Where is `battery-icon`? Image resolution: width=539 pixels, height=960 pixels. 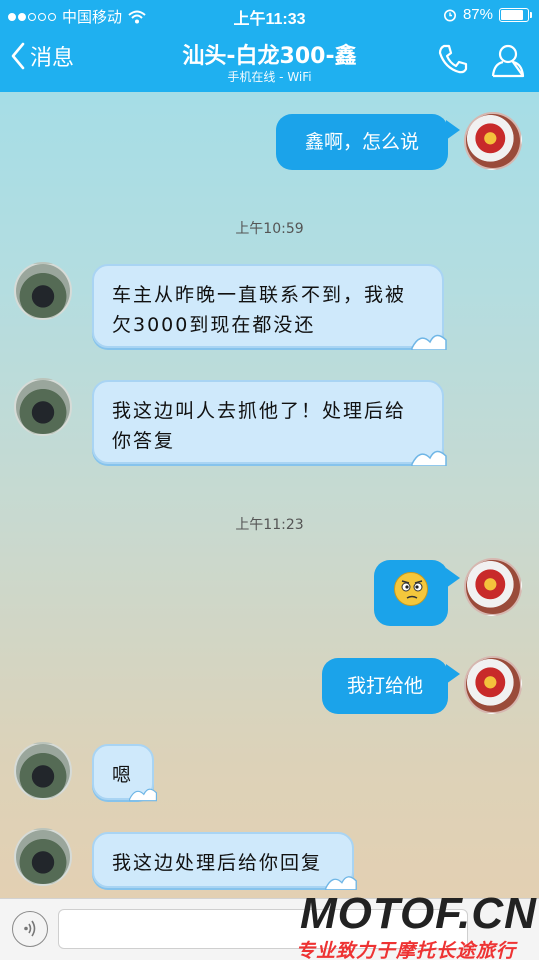
battery-icon is located at coordinates (515, 14).